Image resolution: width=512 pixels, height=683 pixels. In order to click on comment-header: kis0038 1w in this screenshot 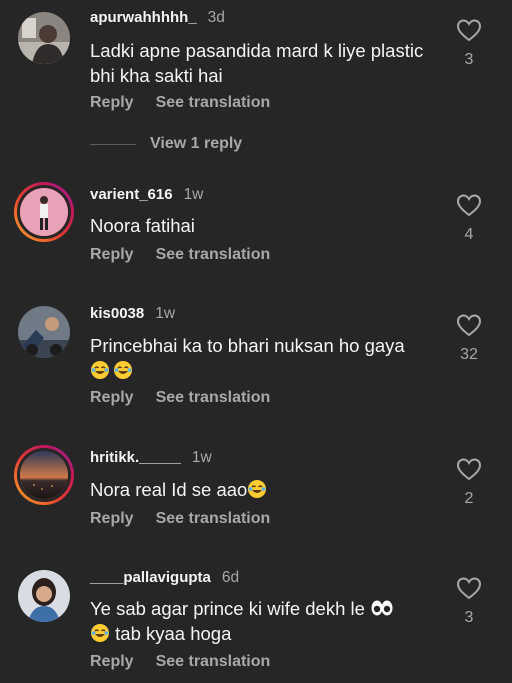, I will do `click(132, 314)`.